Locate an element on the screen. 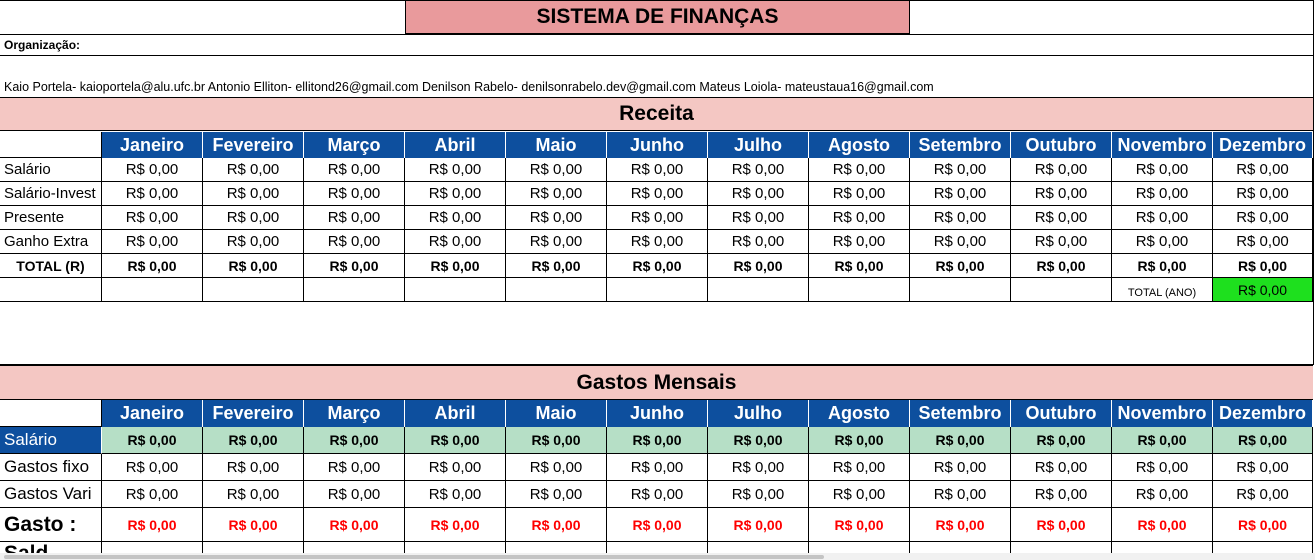  gastos-title: Gastos Mensais is located at coordinates (656, 382).